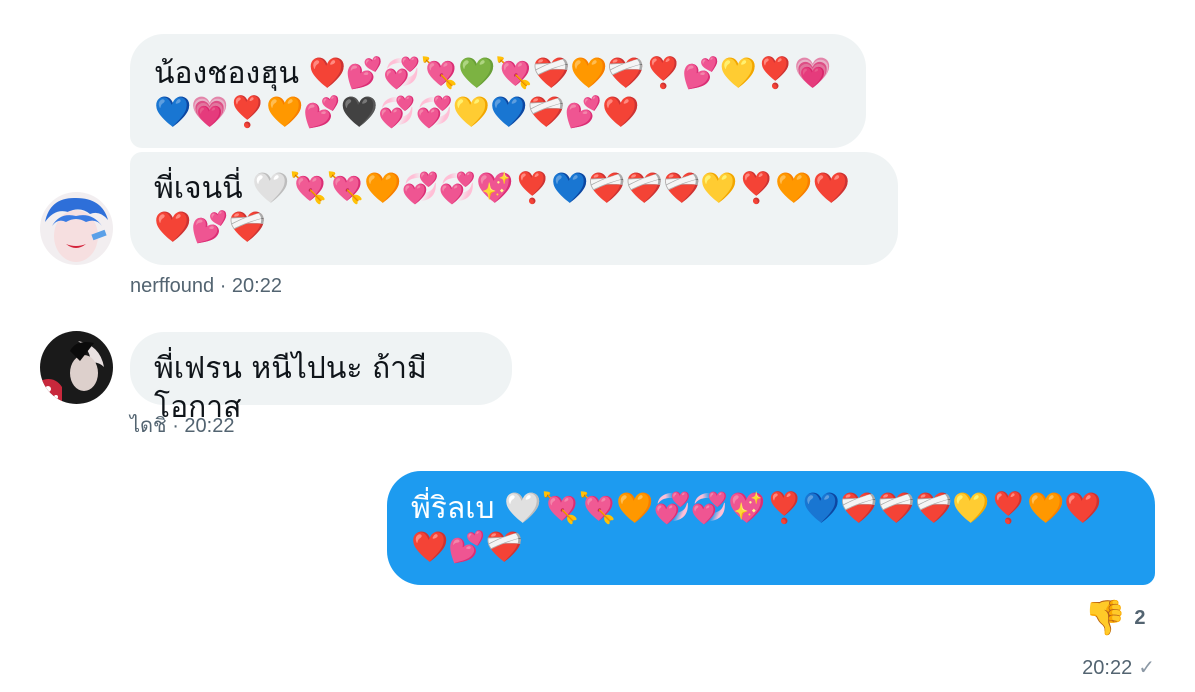 The width and height of the screenshot is (1195, 692). I want to click on sender-name: nerffound, so click(172, 286).